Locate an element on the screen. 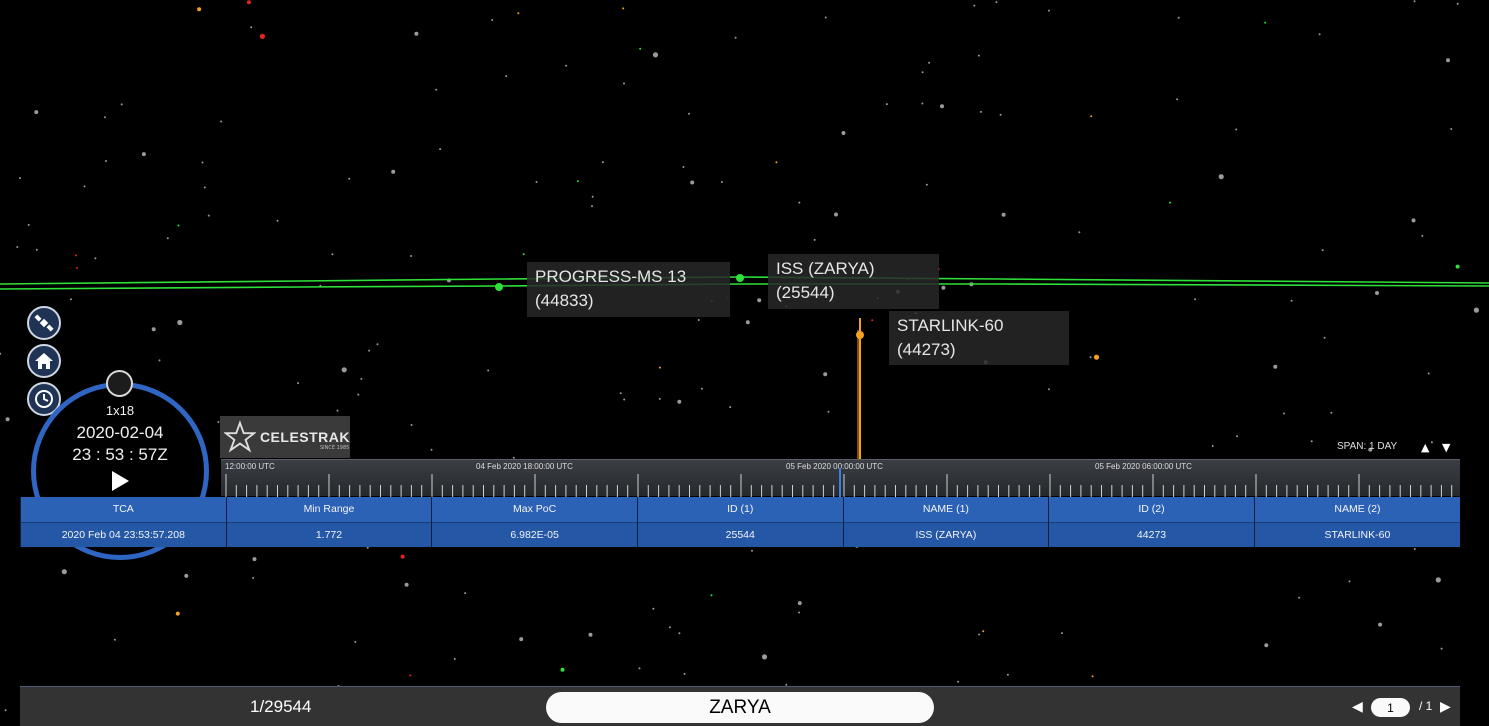  column-header-tca: TCA is located at coordinates (123, 509).